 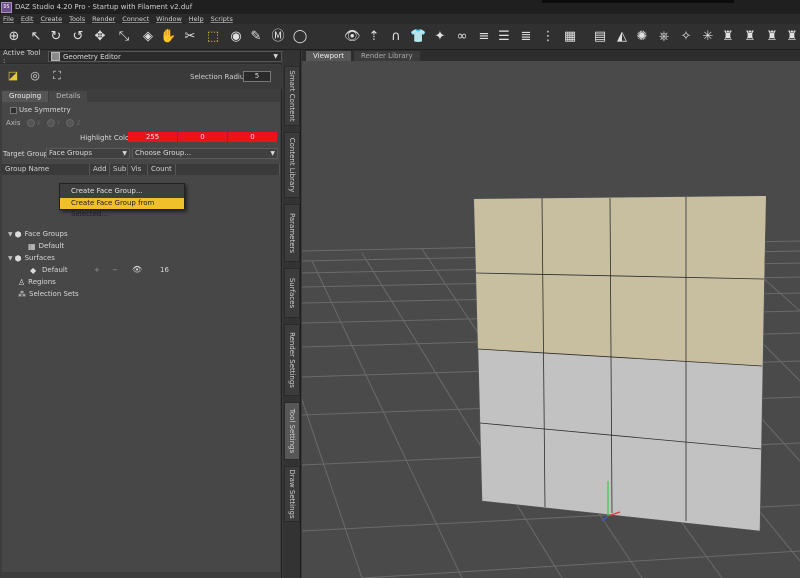 I want to click on side-tab-surfaces: Surfaces, so click(x=292, y=293).